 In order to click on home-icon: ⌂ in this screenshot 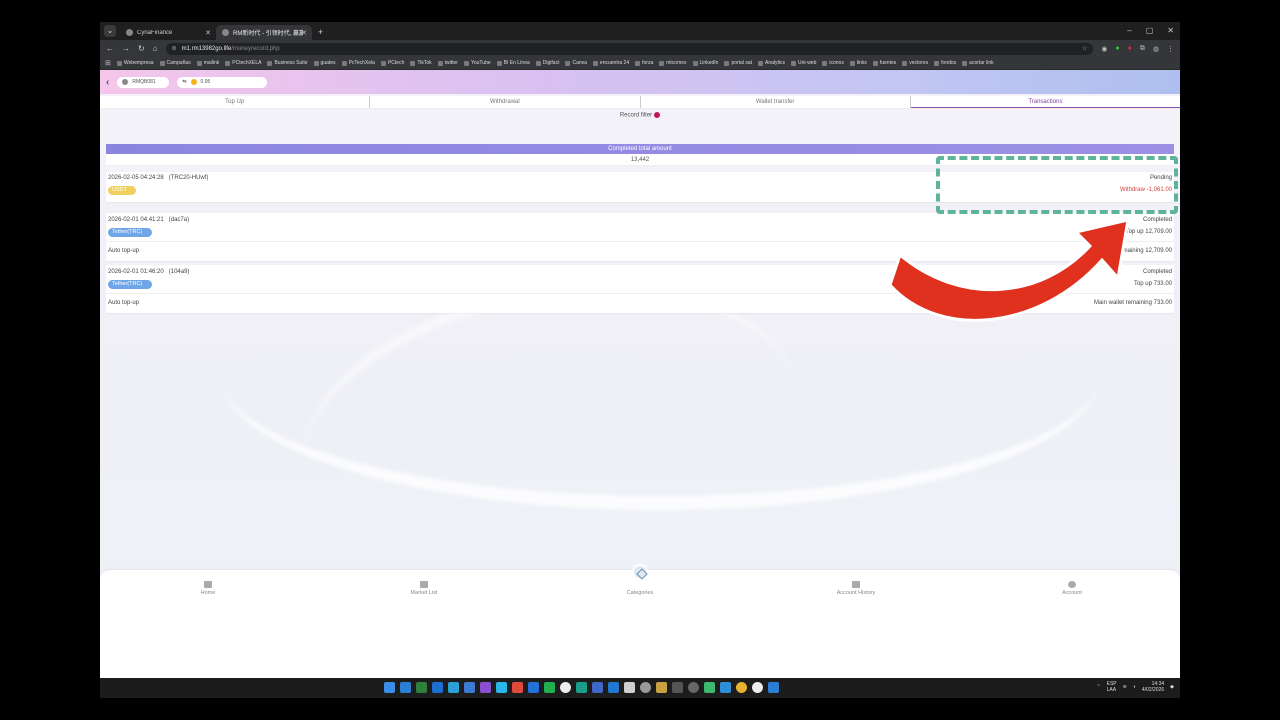, I will do `click(155, 48)`.